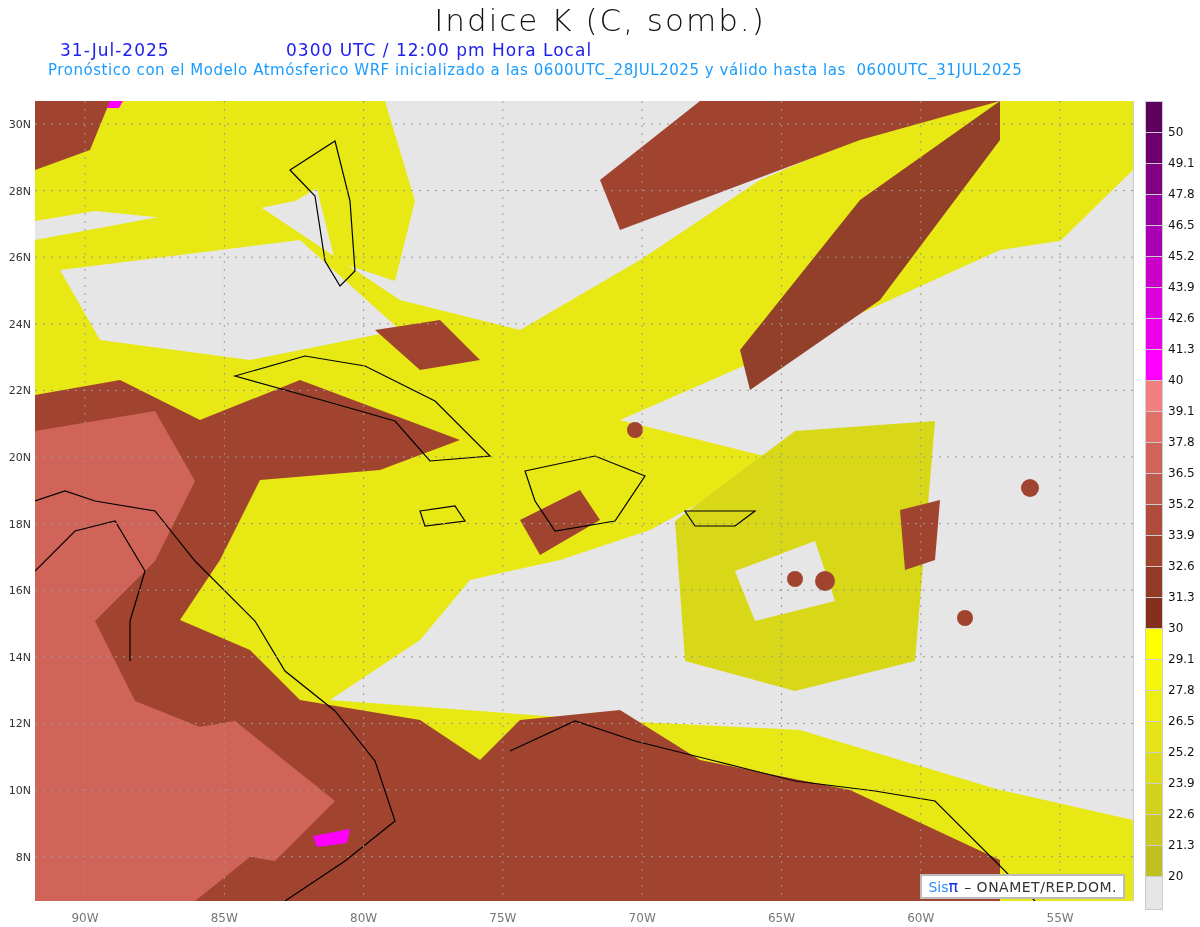 Image resolution: width=1200 pixels, height=927 pixels. I want to click on legend-label: 36.5, so click(1181, 473).